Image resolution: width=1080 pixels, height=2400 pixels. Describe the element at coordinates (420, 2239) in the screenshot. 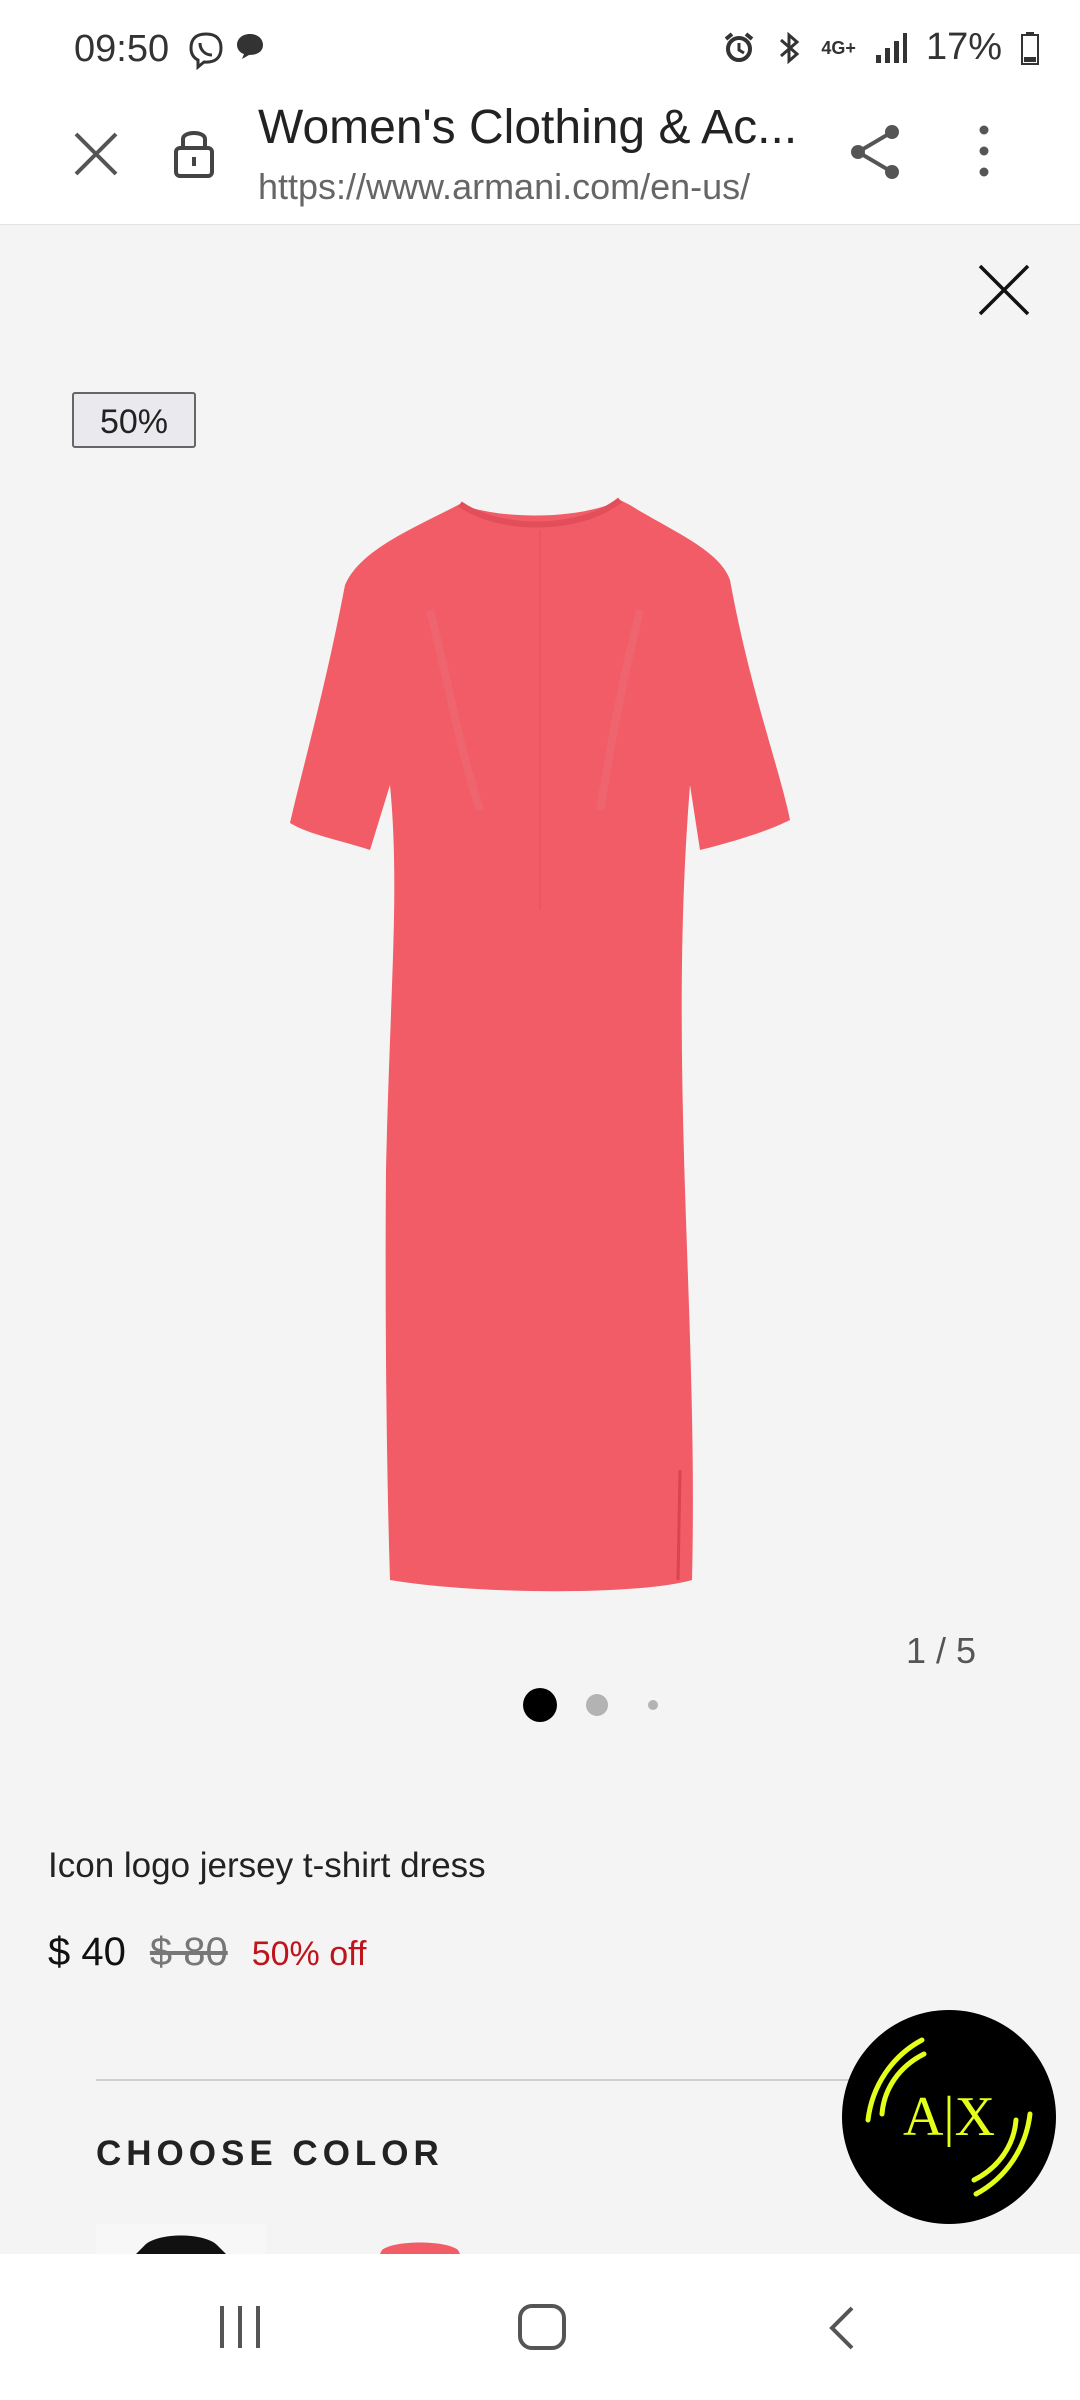

I see `color-swatch-coral` at that location.